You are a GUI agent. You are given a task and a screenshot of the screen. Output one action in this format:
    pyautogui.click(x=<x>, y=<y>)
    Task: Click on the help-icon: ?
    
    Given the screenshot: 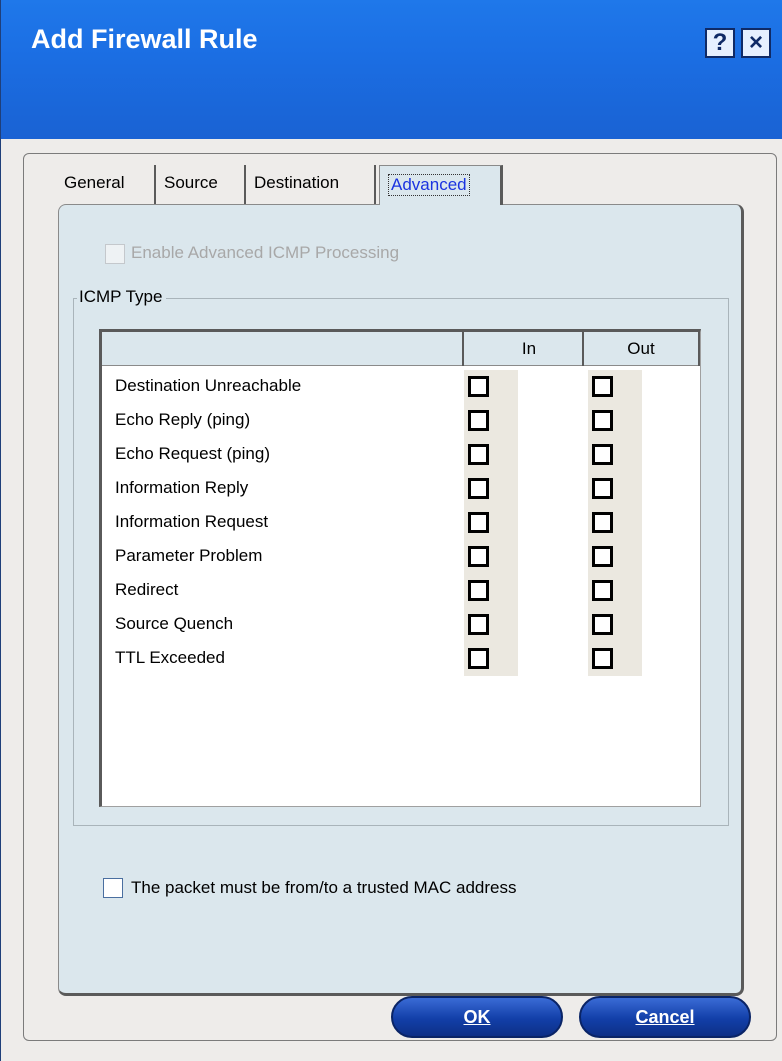 What is the action you would take?
    pyautogui.click(x=720, y=42)
    